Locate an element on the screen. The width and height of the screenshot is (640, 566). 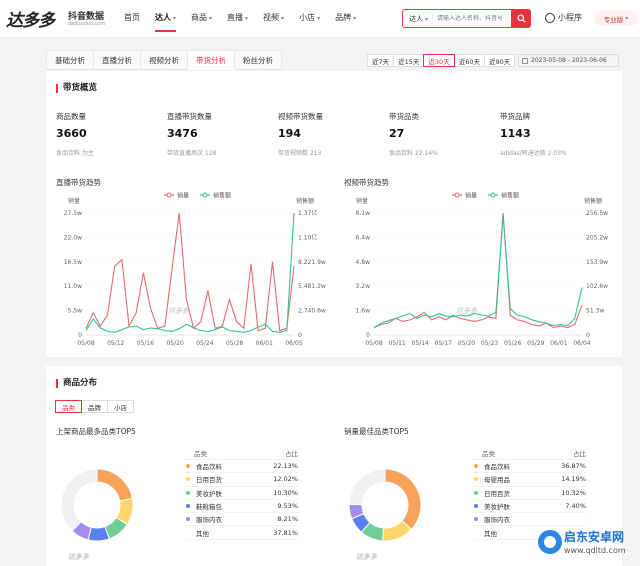
pro-version-badge: 专业版 ▾ is located at coordinates (616, 18).